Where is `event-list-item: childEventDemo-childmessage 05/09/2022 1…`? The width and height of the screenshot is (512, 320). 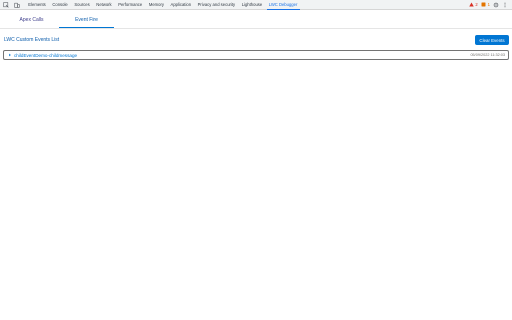
event-list-item: childEventDemo-childmessage 05/09/2022 1… is located at coordinates (256, 55).